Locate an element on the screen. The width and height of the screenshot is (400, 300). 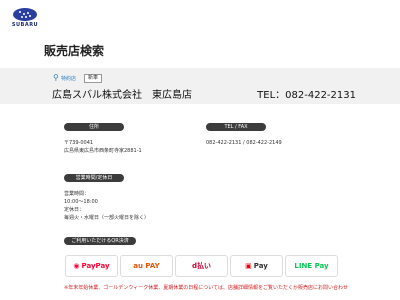
hours-line: 毎週火・水曜日（一部火曜日を除く） is located at coordinates (107, 218).